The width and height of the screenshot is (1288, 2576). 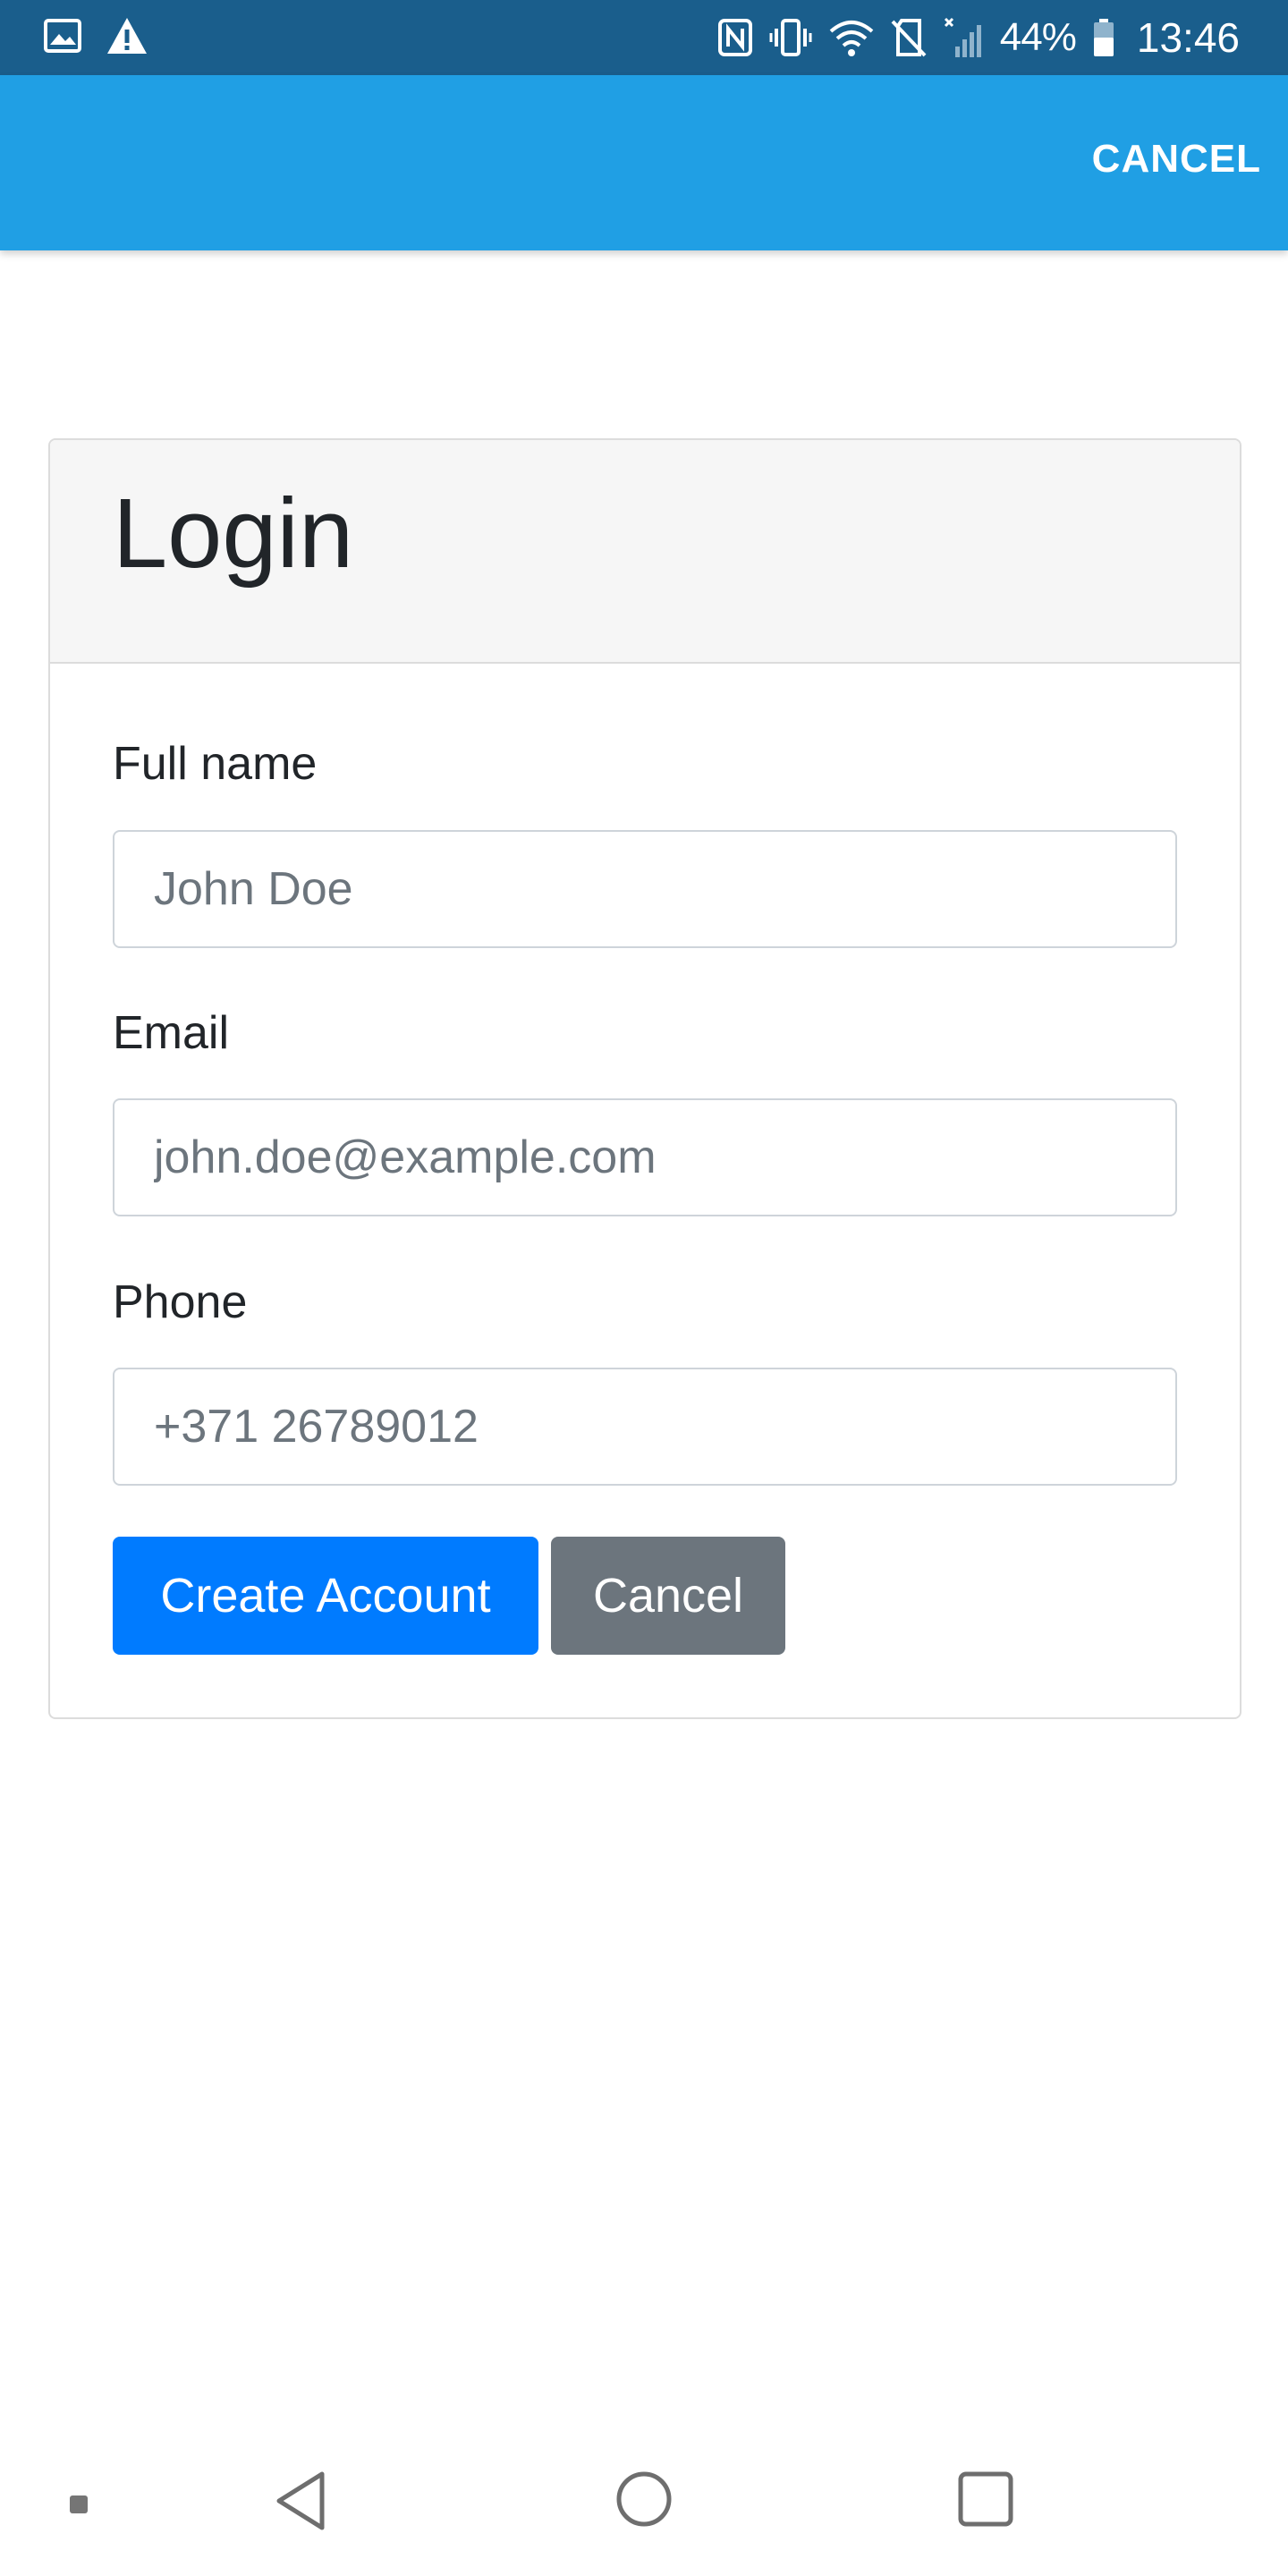 I want to click on app-bar: CANCEL, so click(x=644, y=162).